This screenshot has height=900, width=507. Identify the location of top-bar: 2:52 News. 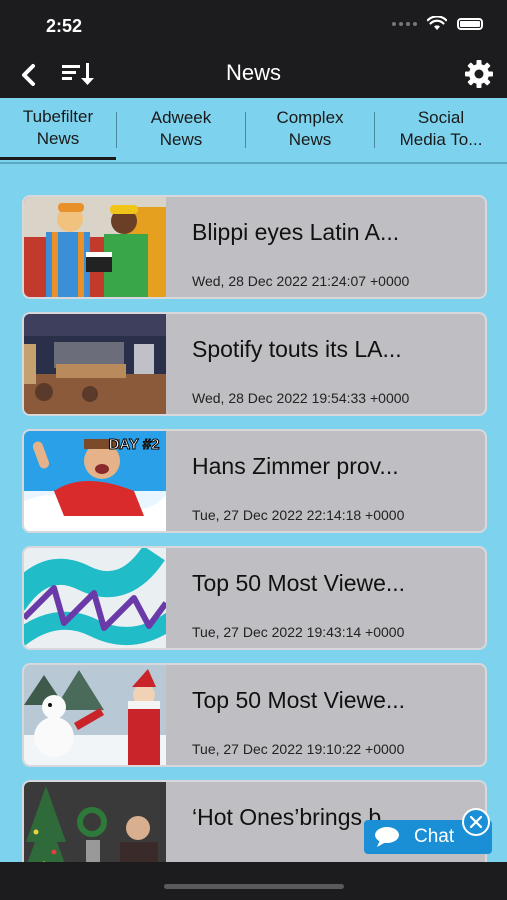
(253, 49).